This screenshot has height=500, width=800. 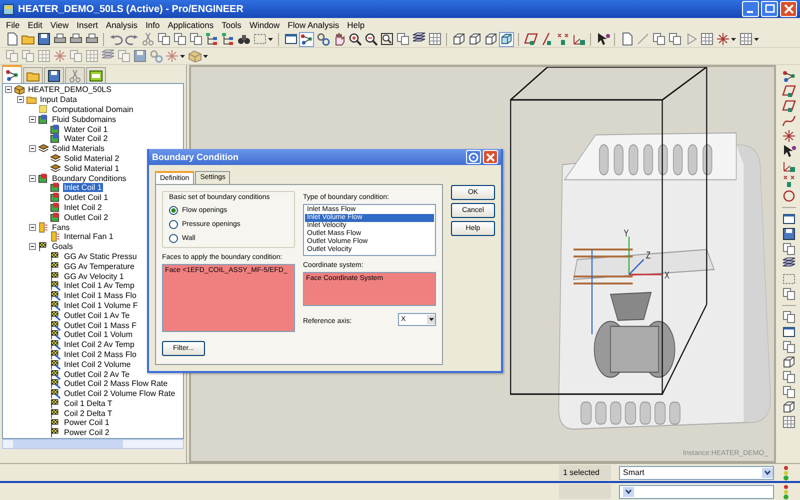 I want to click on tree-item: Inlet Coil 1 Av Temp, so click(x=99, y=285).